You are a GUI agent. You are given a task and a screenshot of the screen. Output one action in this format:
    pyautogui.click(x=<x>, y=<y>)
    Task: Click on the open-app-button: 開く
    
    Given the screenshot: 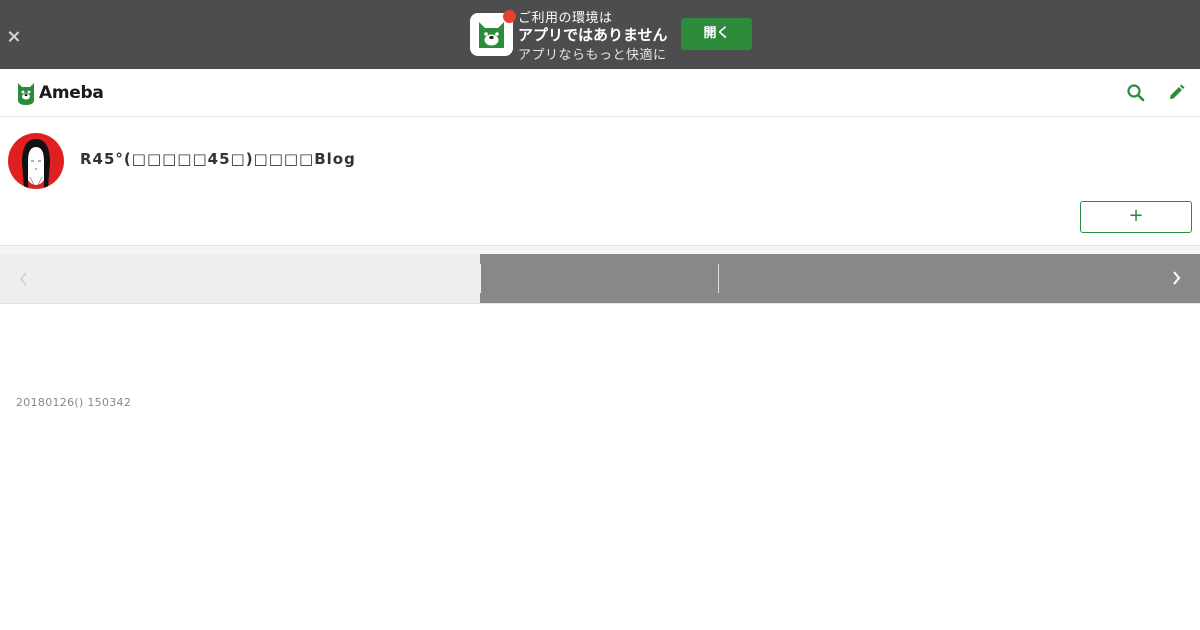 What is the action you would take?
    pyautogui.click(x=716, y=34)
    